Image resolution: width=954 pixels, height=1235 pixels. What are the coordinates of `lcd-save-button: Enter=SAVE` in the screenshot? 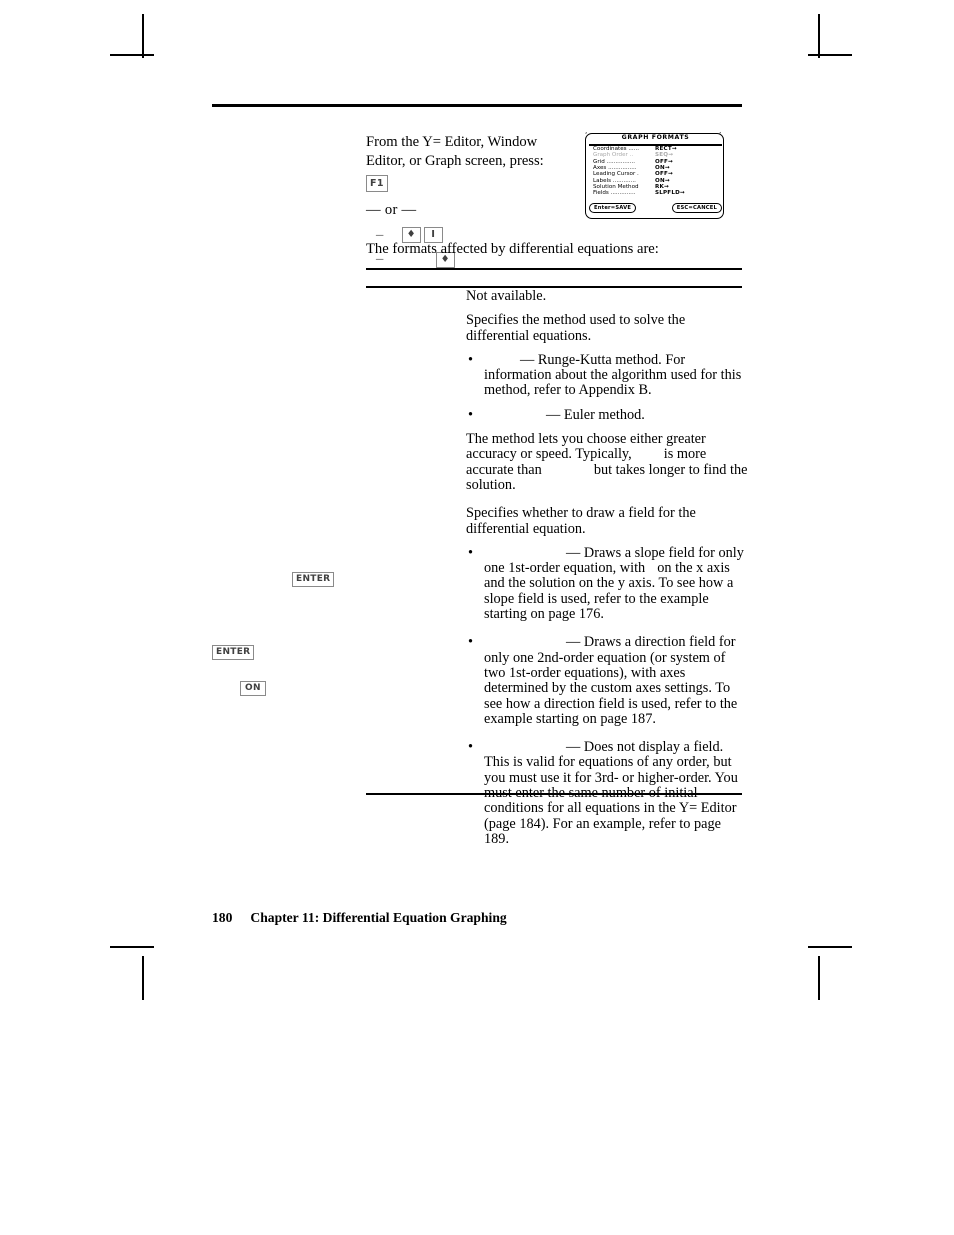 It's located at (613, 208).